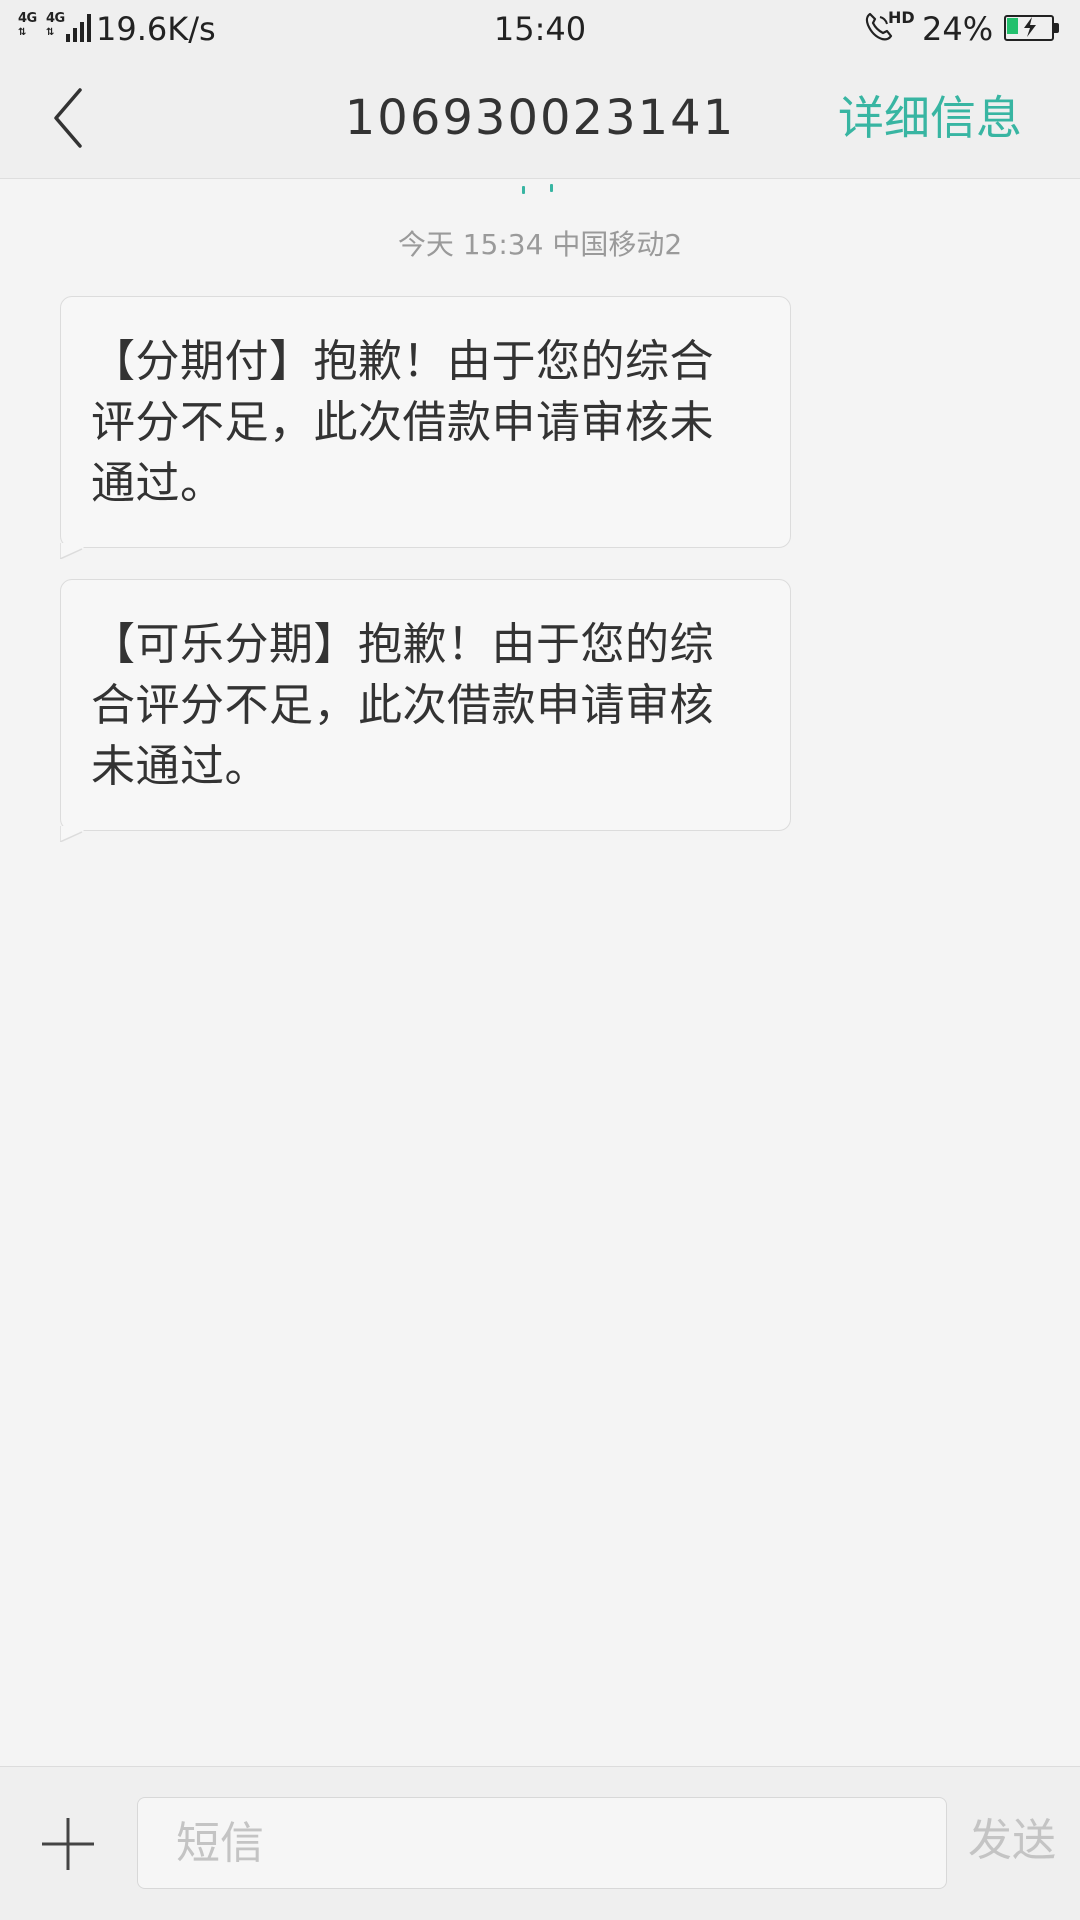 This screenshot has width=1080, height=1920. I want to click on message-bubble: 【分期付】抱歉！由于您的综合评分不足，此次借款申请审核未通过。, so click(425, 427).